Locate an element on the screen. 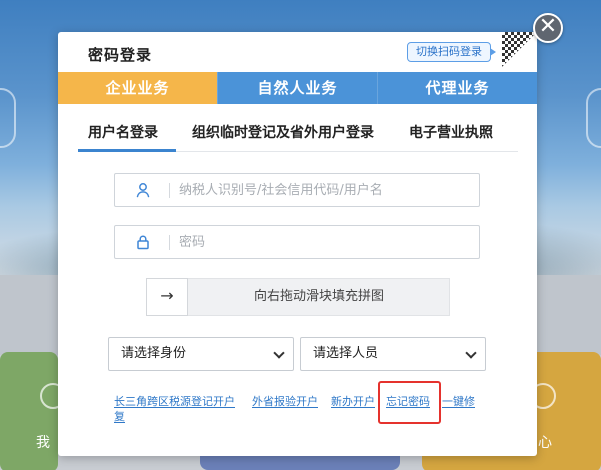 The image size is (601, 470). background-card-green is located at coordinates (29, 411).